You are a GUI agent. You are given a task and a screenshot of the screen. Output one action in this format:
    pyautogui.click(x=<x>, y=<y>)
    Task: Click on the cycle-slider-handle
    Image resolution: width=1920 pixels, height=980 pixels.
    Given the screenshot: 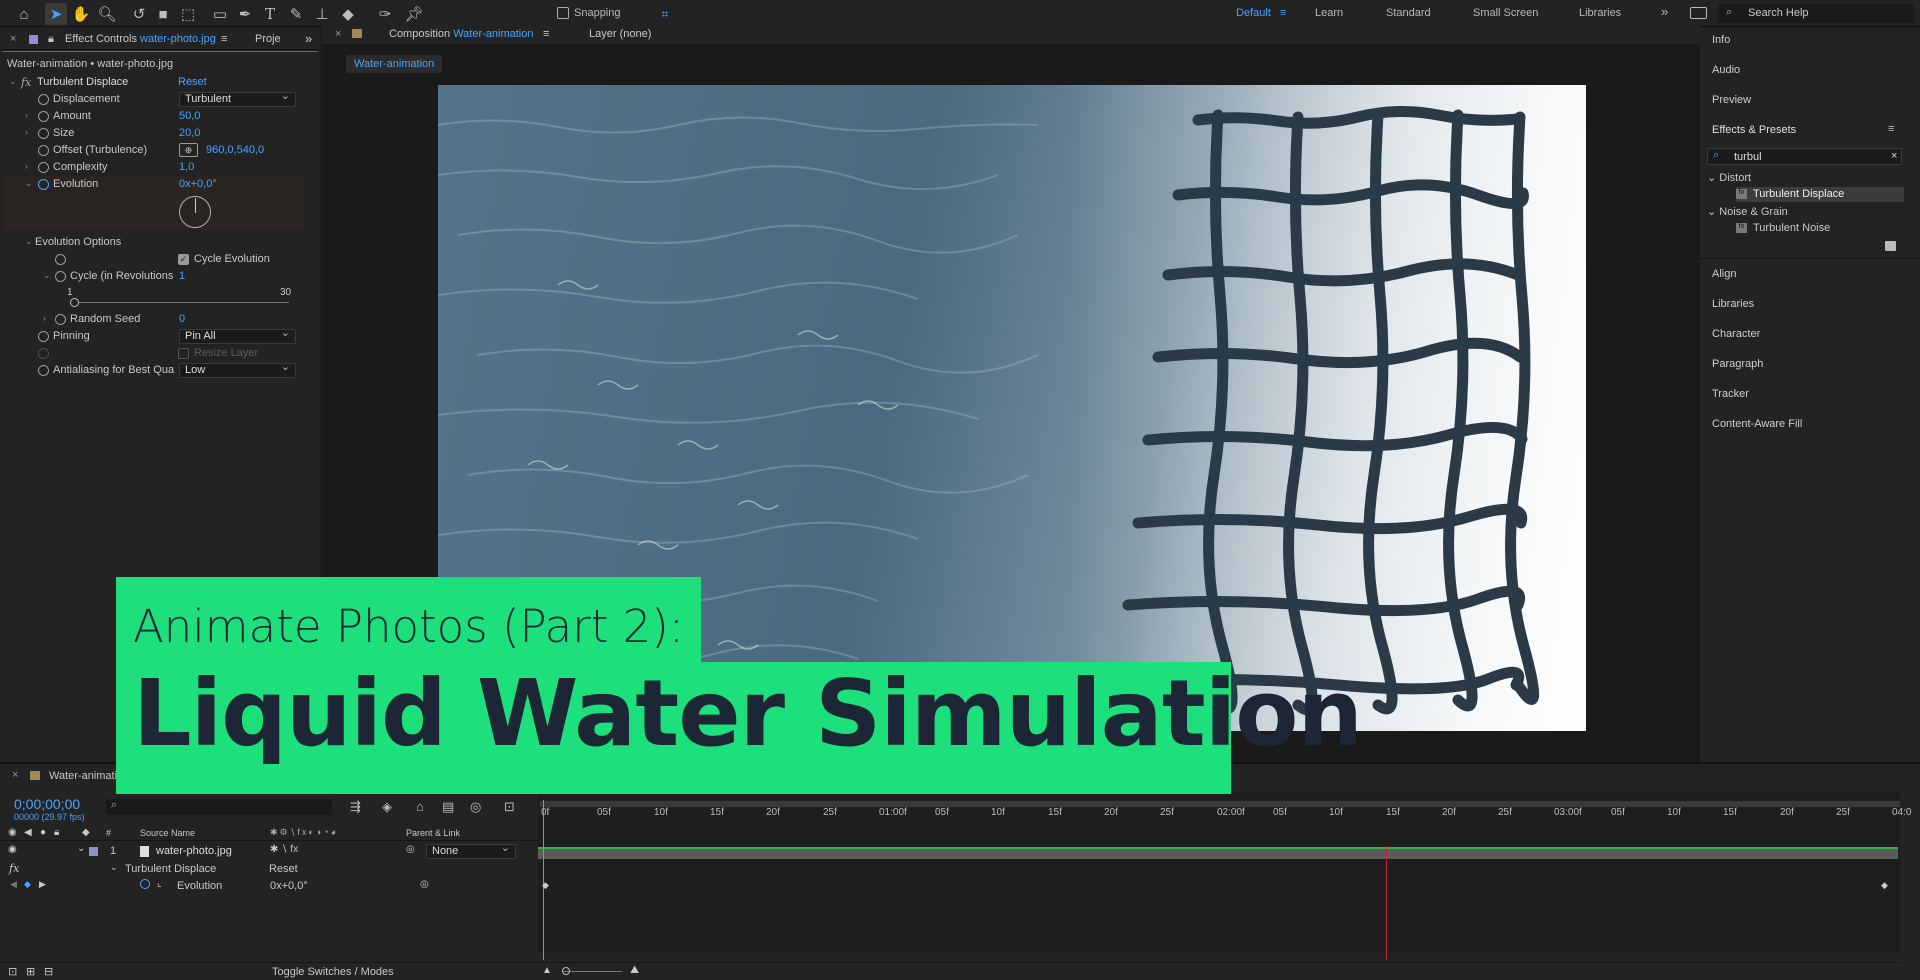 What is the action you would take?
    pyautogui.click(x=74, y=302)
    